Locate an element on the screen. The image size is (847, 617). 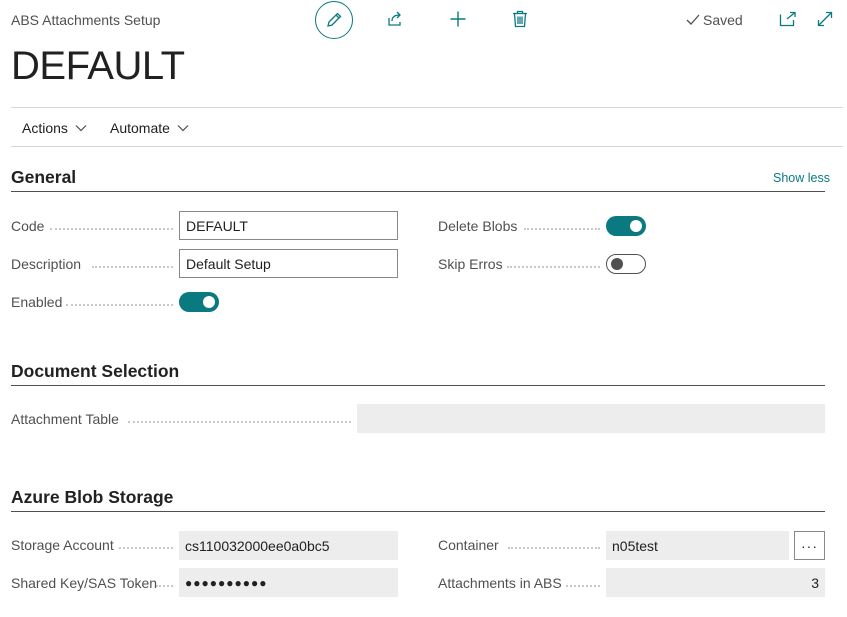
open-new-window-button is located at coordinates (788, 19).